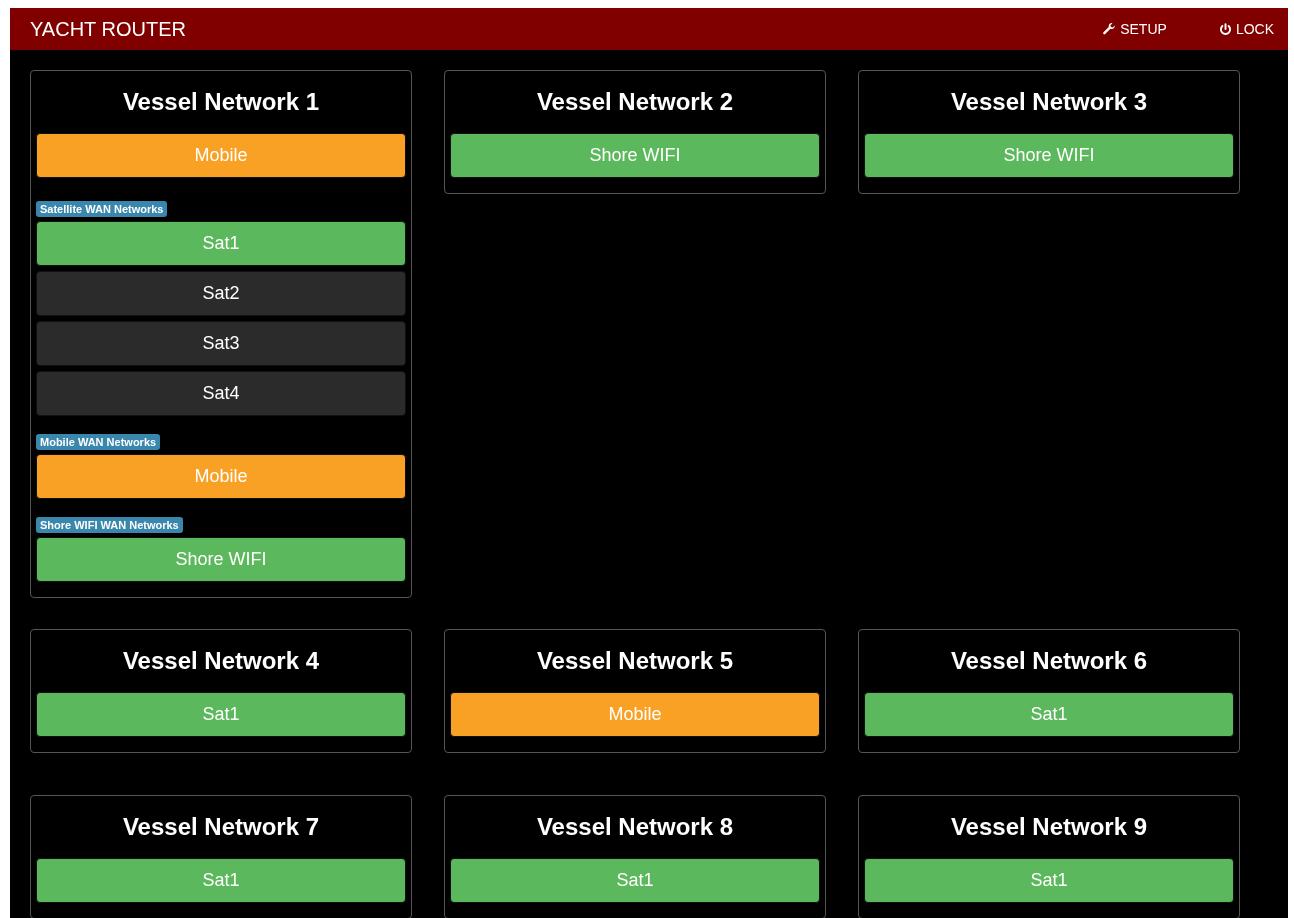 The height and width of the screenshot is (918, 1294). I want to click on card-title: Vessel Network 9, so click(1049, 827).